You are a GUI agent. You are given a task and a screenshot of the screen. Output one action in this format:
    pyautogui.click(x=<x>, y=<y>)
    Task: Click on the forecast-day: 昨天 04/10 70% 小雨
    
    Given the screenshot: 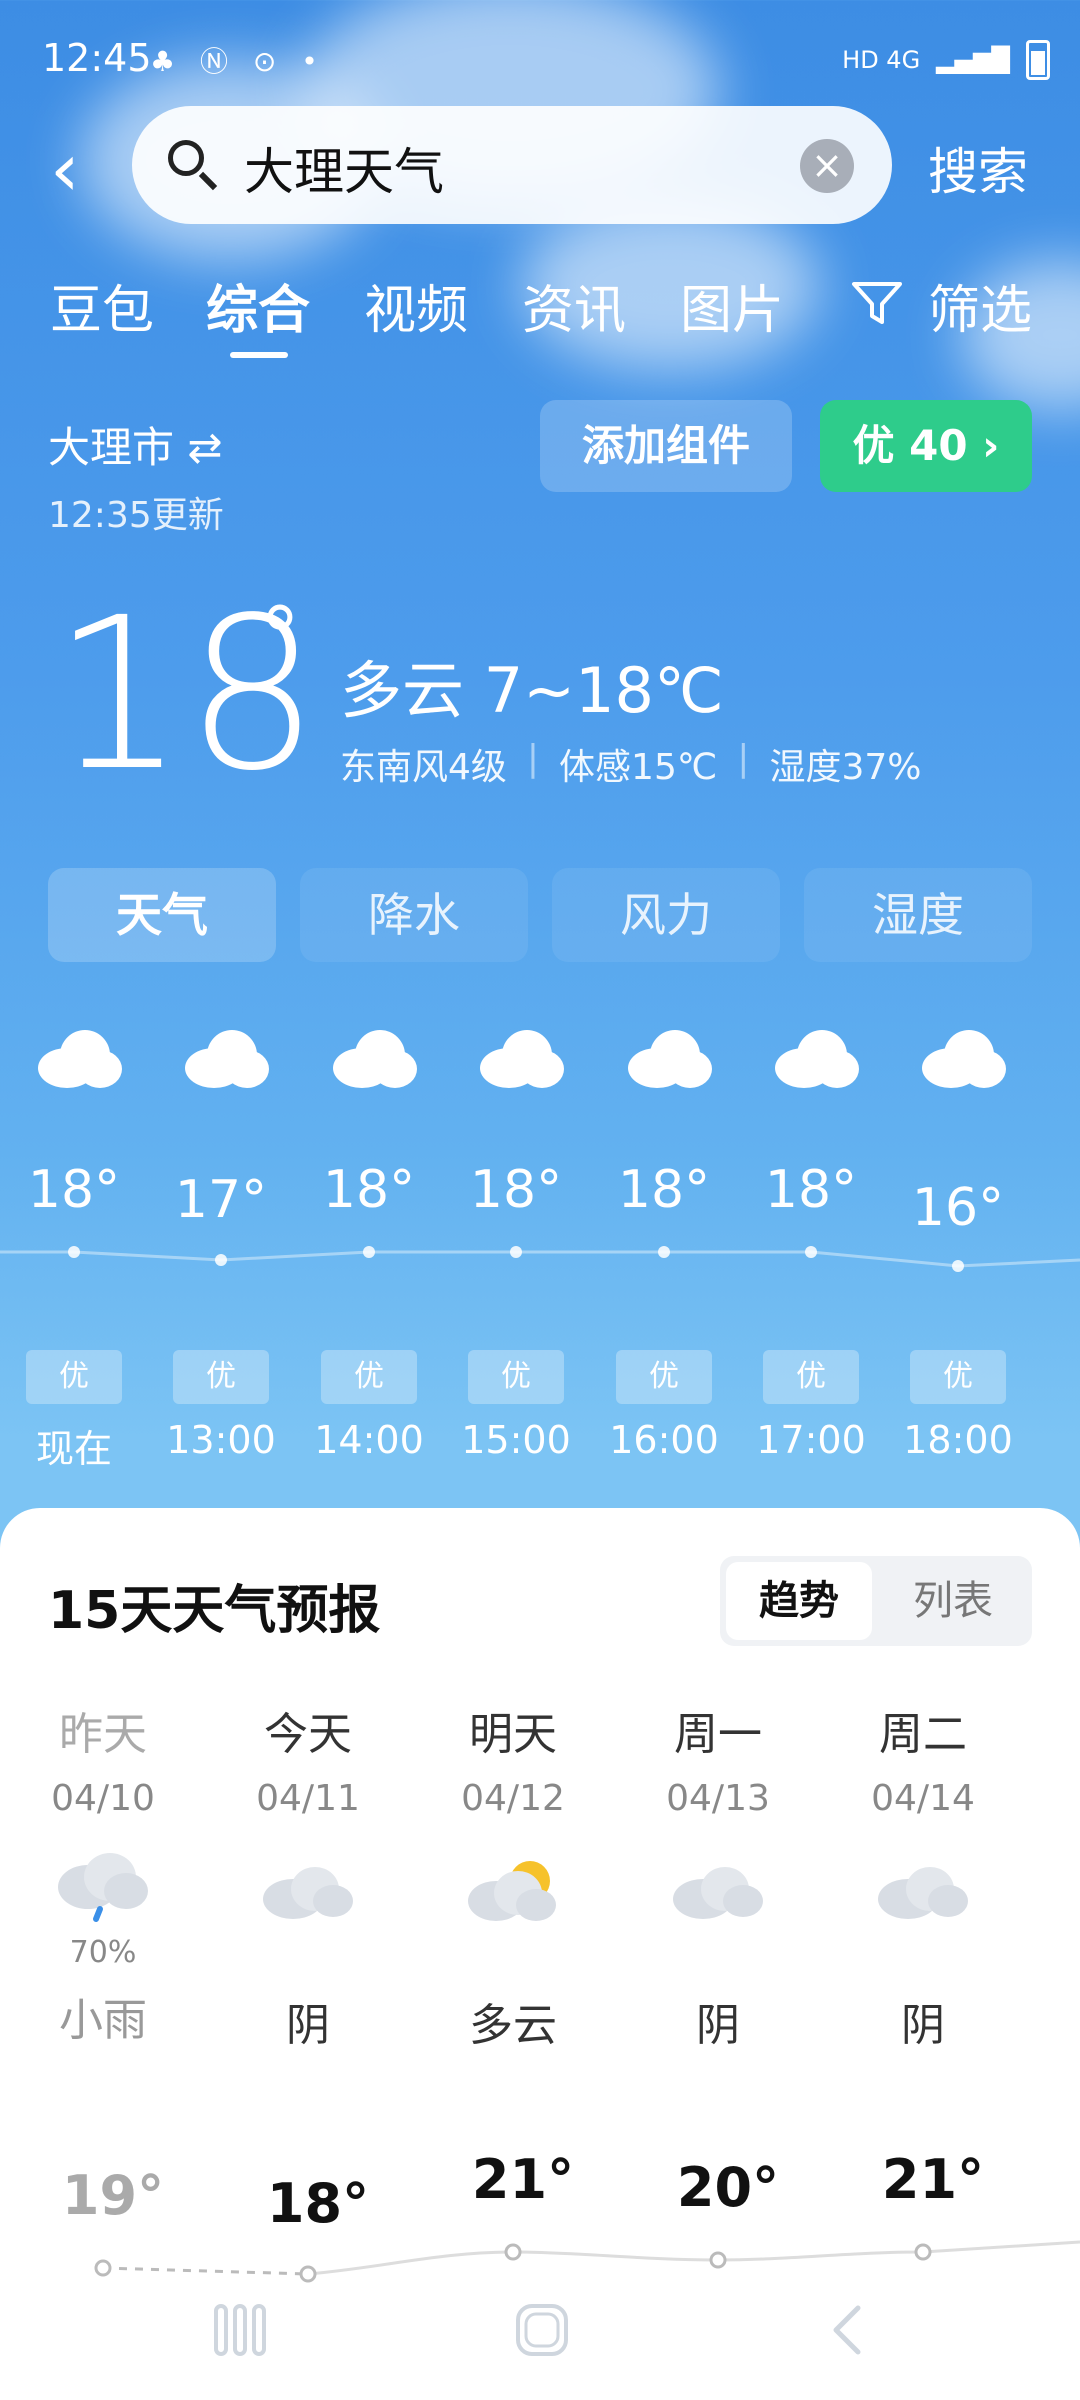 What is the action you would take?
    pyautogui.click(x=103, y=1873)
    